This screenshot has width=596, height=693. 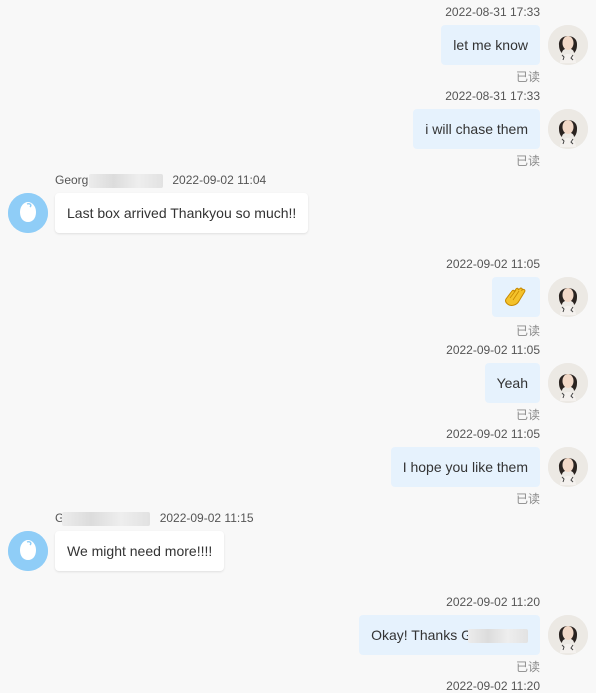 What do you see at coordinates (476, 129) in the screenshot?
I see `outgoing-message-bubble: i will chase them` at bounding box center [476, 129].